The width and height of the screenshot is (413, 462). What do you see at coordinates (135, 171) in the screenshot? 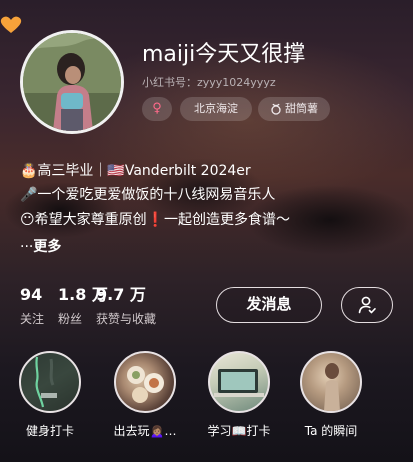
I see `bio-line-1: 🎂高三毕业｜🇺🇸Vanderbilt 2024er` at bounding box center [135, 171].